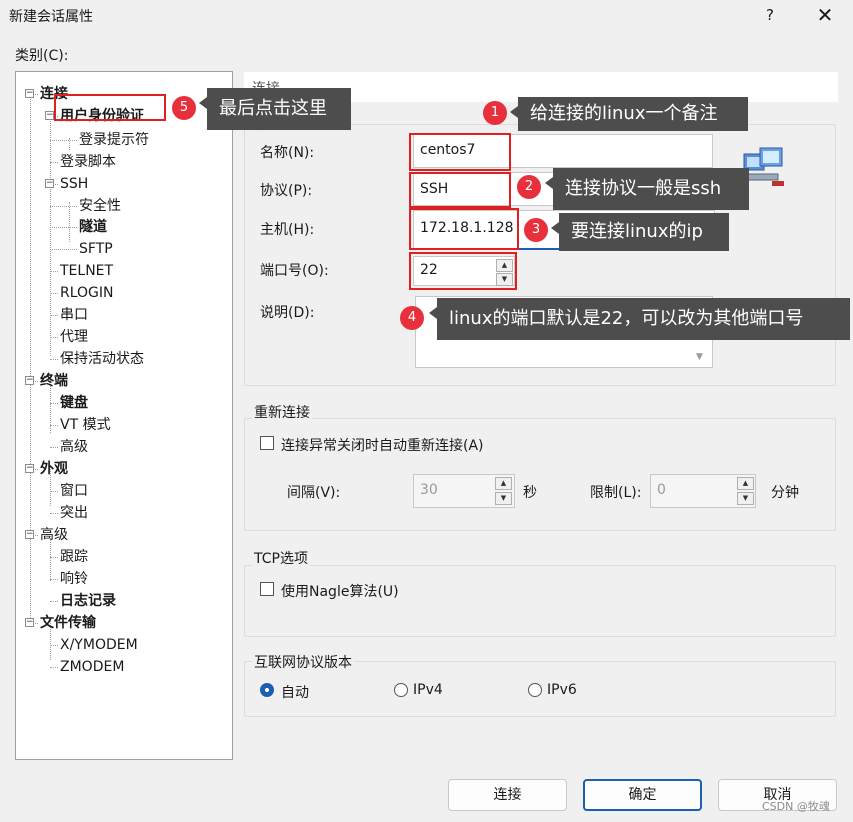  I want to click on tree-item: 响铃, so click(74, 579).